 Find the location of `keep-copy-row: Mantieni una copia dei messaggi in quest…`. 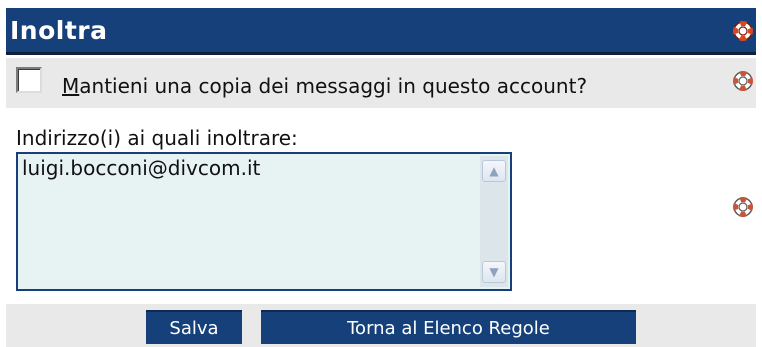

keep-copy-row: Mantieni una copia dei messaggi in quest… is located at coordinates (381, 83).